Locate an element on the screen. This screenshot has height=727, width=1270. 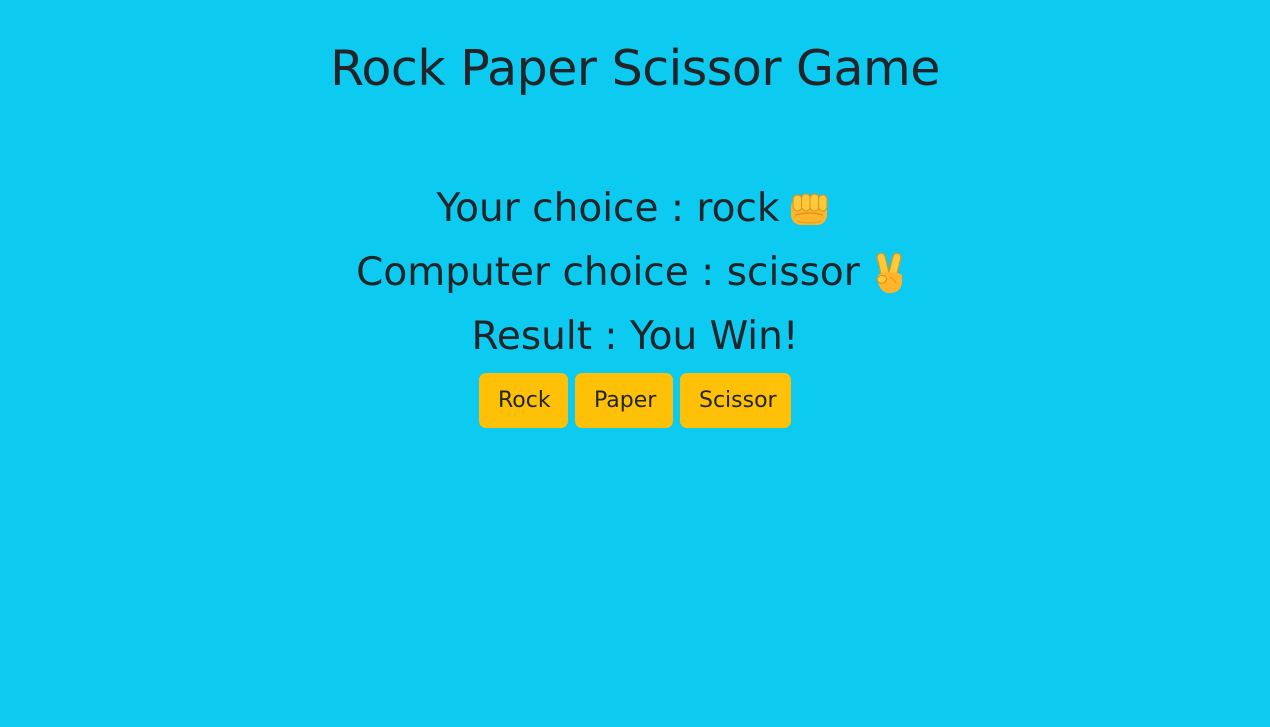
choice-buttons: Rock Paper Scissor is located at coordinates (635, 400).